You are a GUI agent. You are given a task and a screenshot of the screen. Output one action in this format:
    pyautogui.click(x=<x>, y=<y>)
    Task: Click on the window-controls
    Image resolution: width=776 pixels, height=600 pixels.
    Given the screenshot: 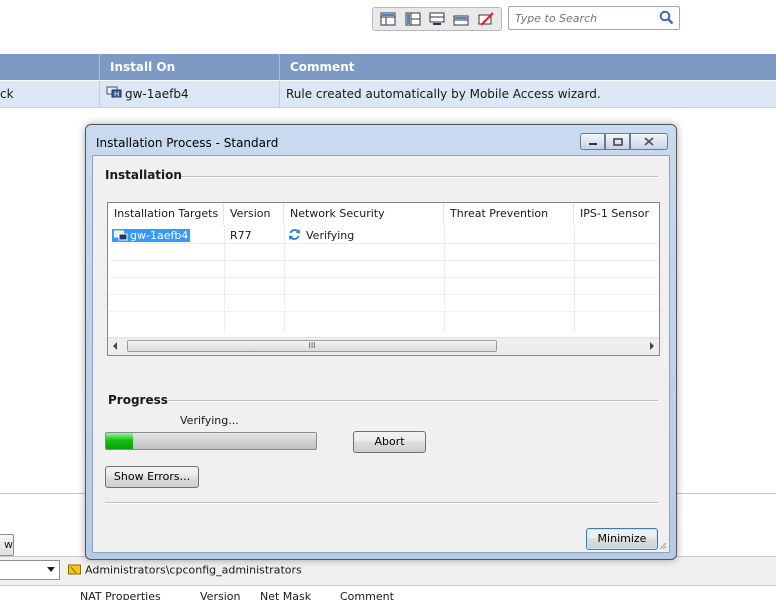 What is the action you would take?
    pyautogui.click(x=624, y=141)
    